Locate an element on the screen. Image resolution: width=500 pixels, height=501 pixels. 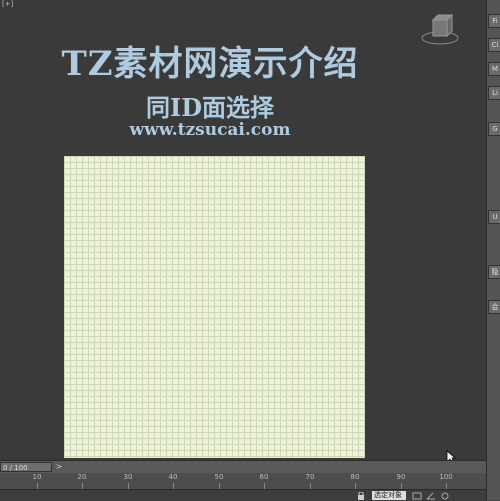
demo-website: www.tzsucai.com is located at coordinates (210, 130).